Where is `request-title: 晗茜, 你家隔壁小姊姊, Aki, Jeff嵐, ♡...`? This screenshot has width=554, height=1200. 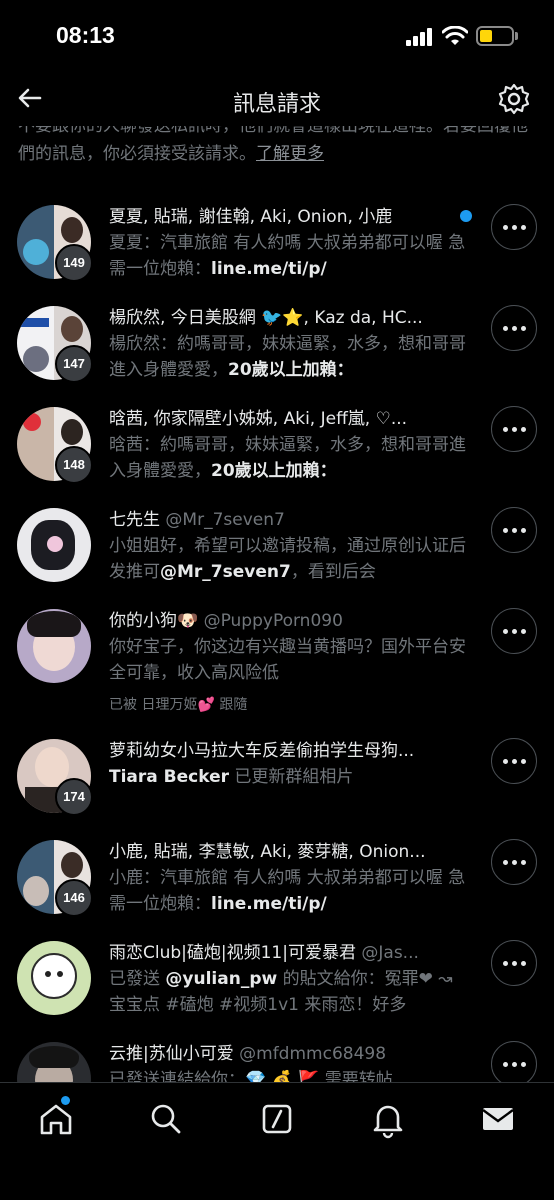 request-title: 晗茜, 你家隔壁小姊姊, Aki, Jeff嵐, ♡... is located at coordinates (258, 419).